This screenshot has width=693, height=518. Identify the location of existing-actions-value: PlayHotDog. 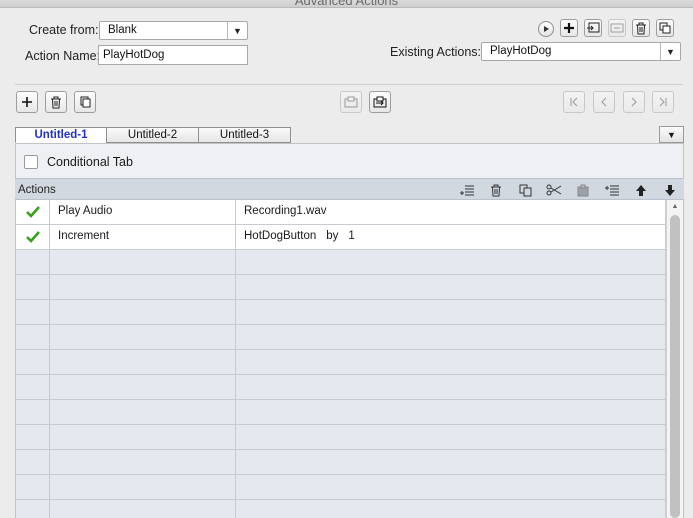
(521, 51).